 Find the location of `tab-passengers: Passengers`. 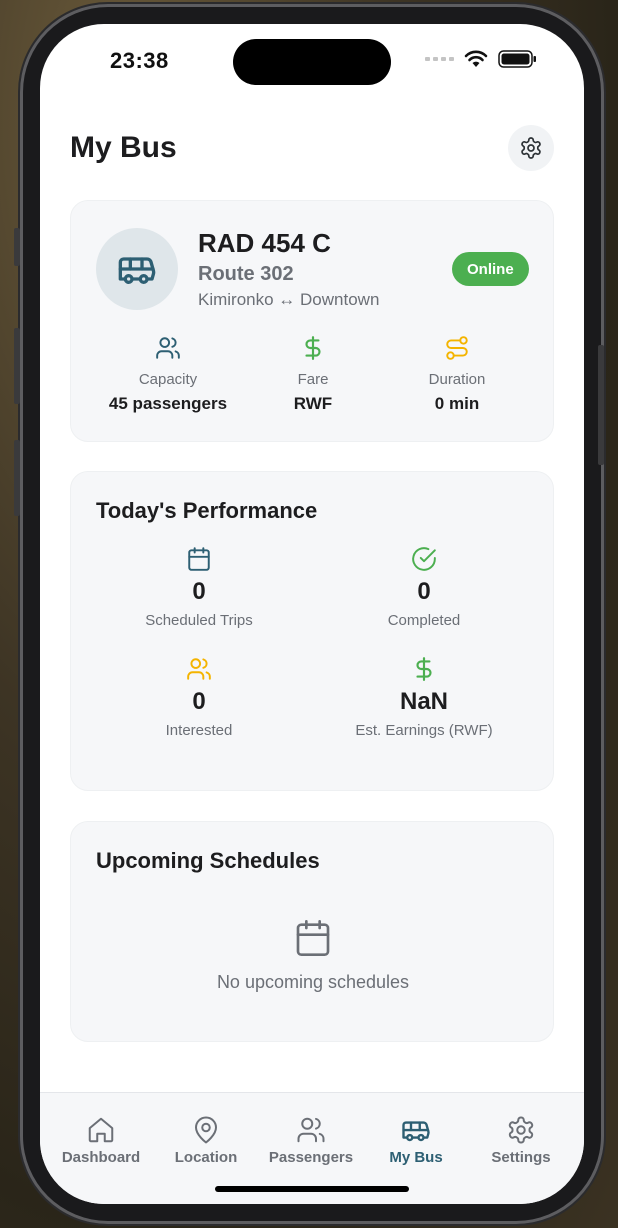

tab-passengers: Passengers is located at coordinates (311, 1140).